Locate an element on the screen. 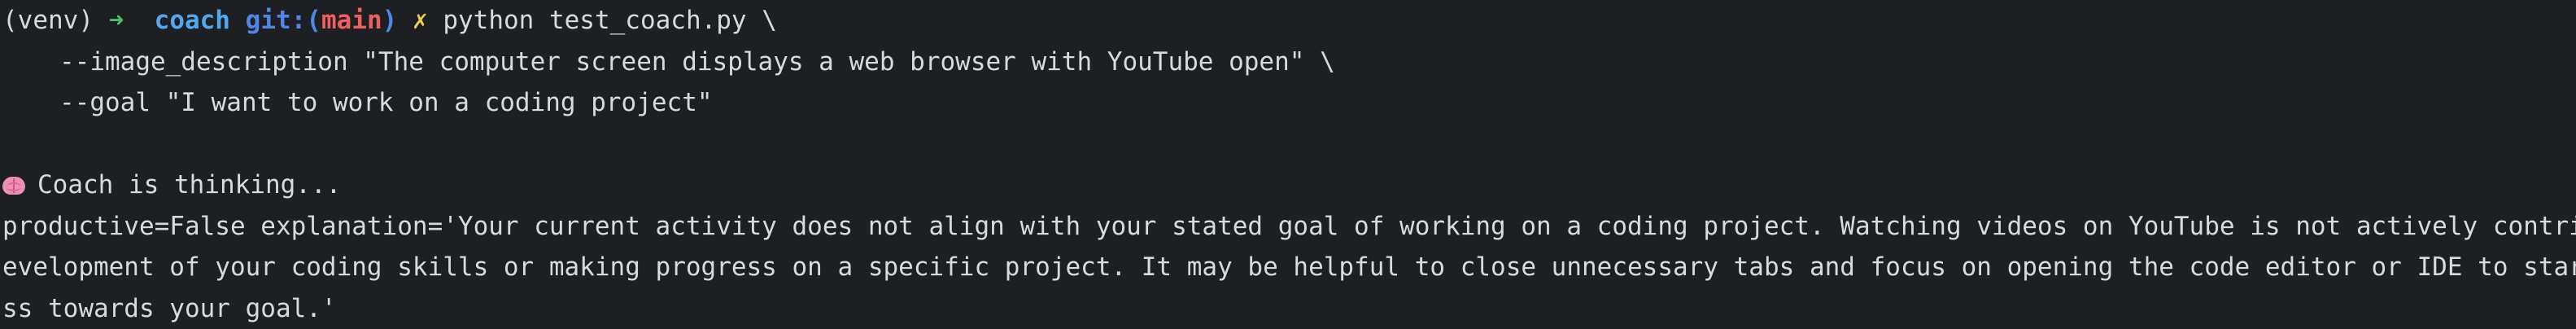  blank-line is located at coordinates (1289, 144).